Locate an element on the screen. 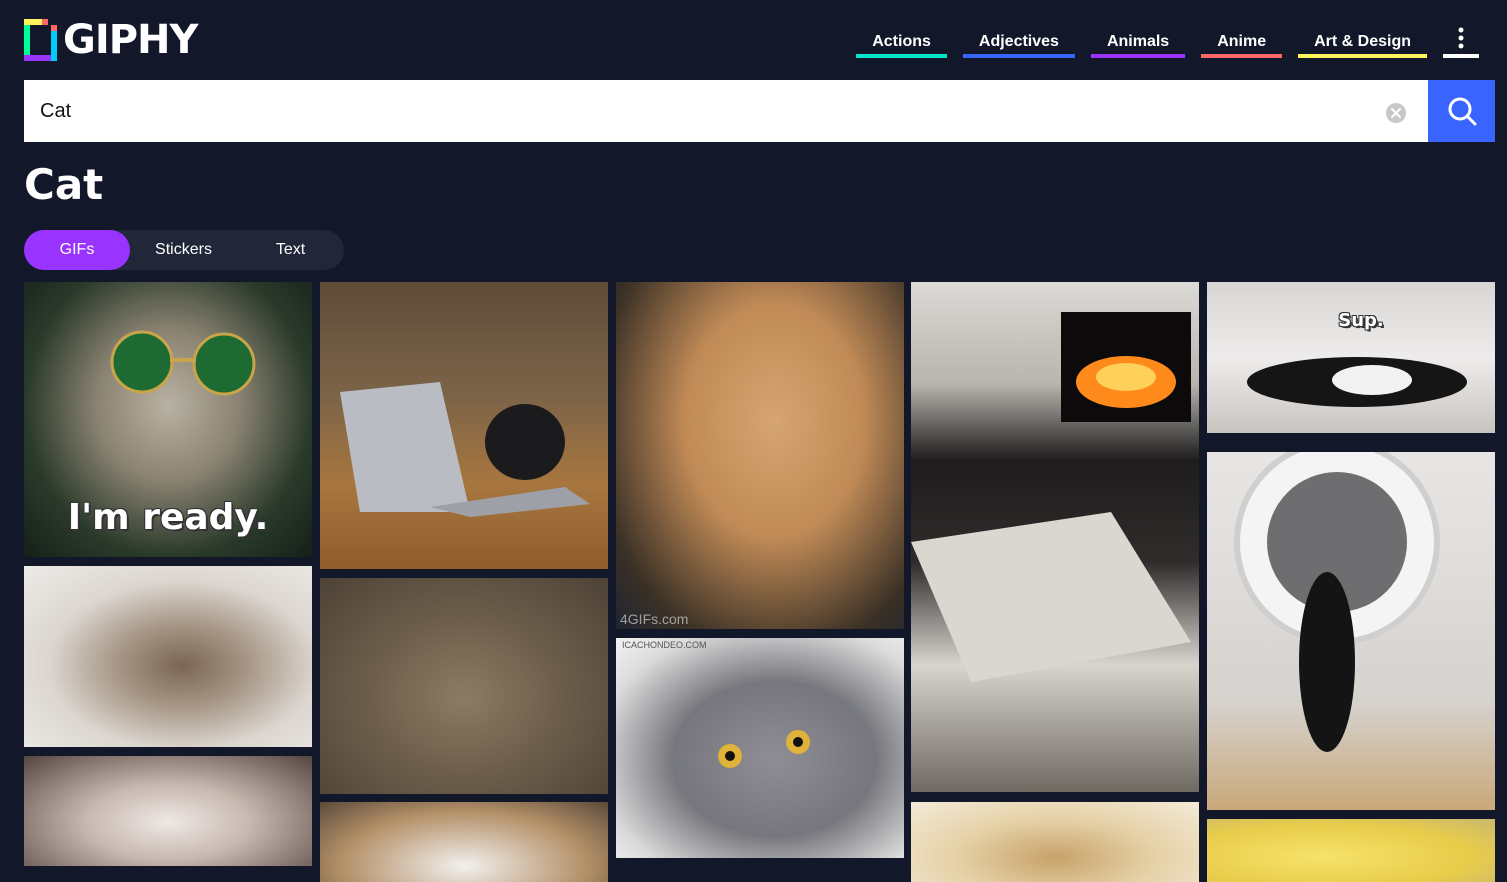 This screenshot has width=1507, height=882. content-type-tabs: GIFs Stickers Text is located at coordinates (184, 250).